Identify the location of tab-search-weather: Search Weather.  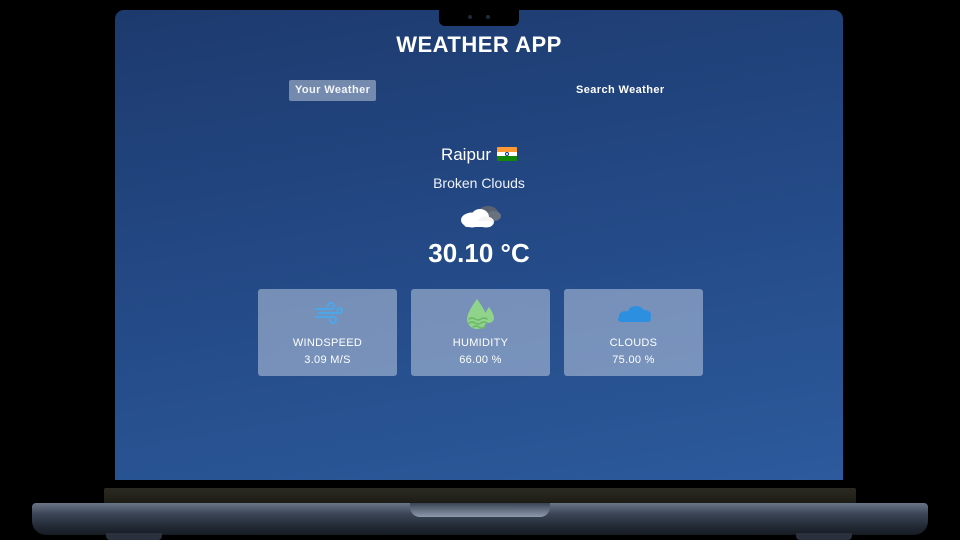
(620, 90).